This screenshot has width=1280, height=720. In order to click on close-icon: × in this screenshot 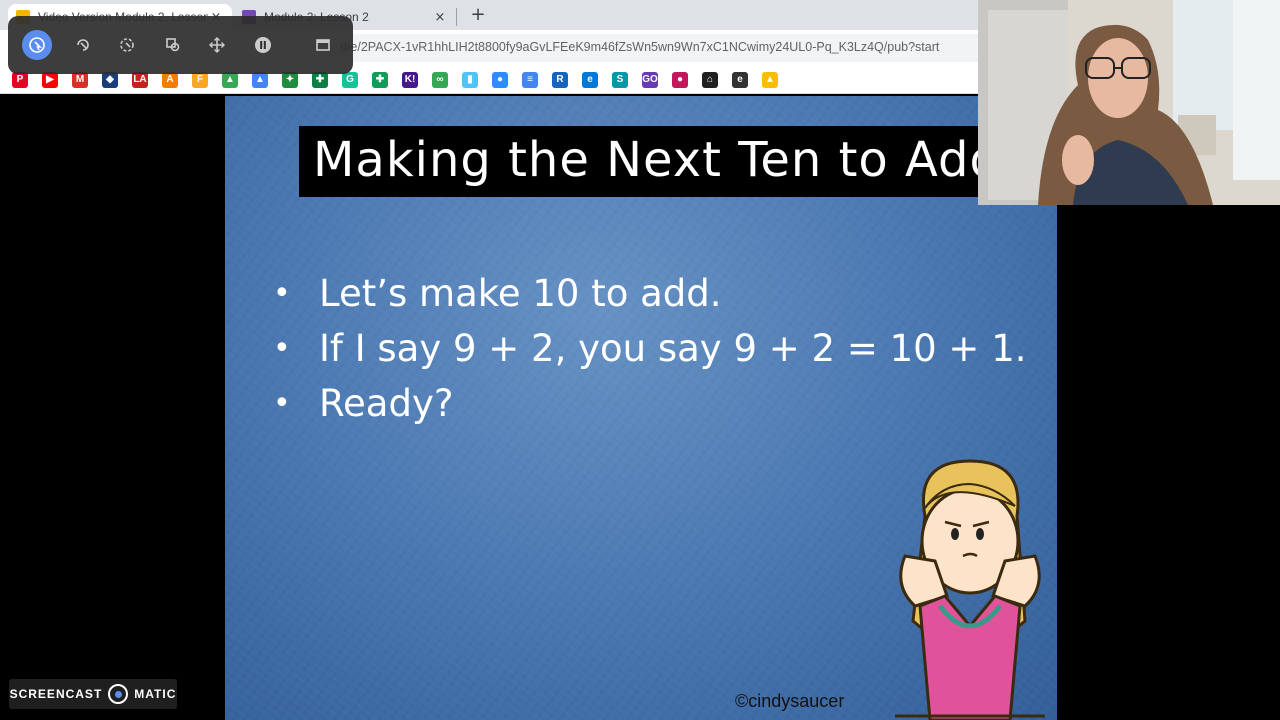, I will do `click(440, 17)`.